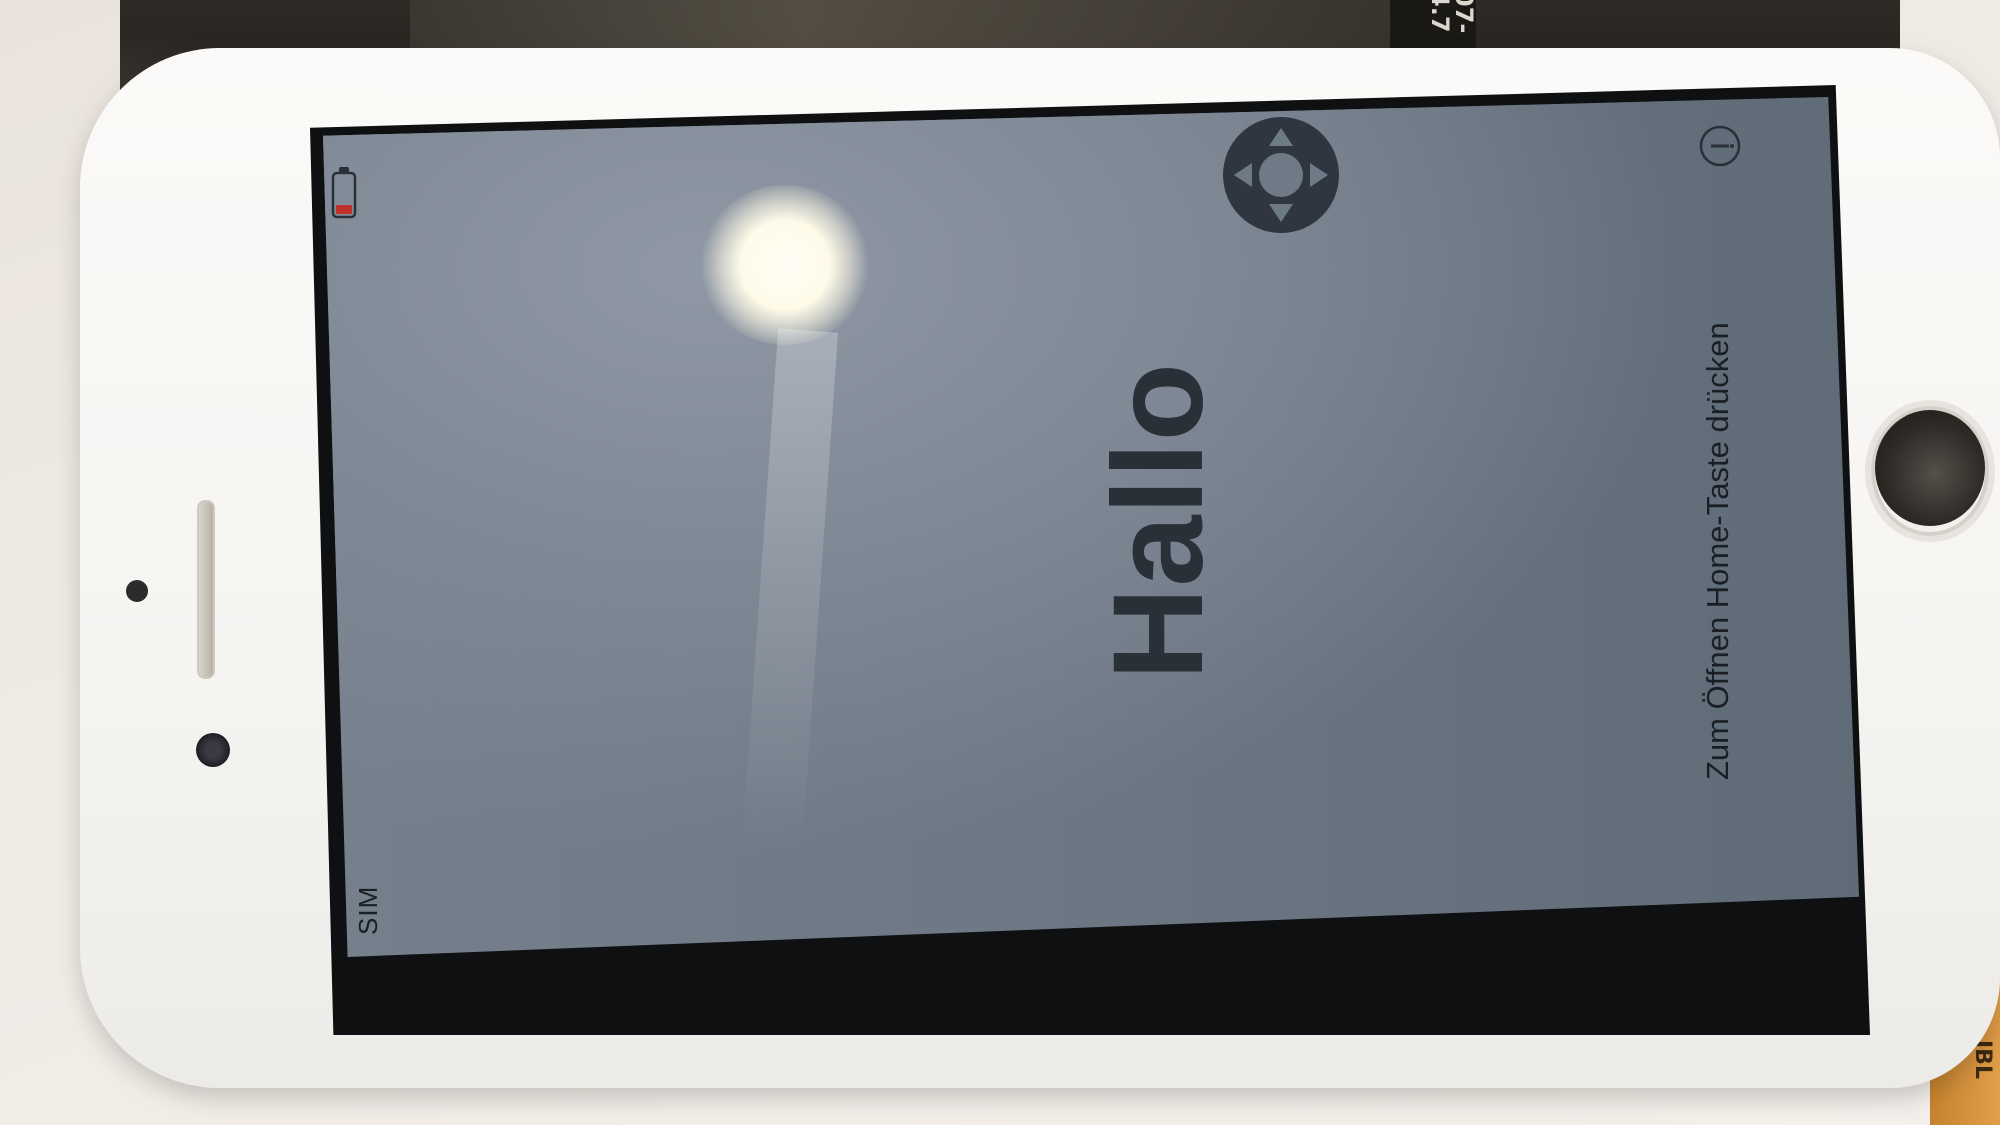 The height and width of the screenshot is (1125, 2000). Describe the element at coordinates (1717, 551) in the screenshot. I see `unlock-hint: Zum Öffnen Home-Taste drücken` at that location.